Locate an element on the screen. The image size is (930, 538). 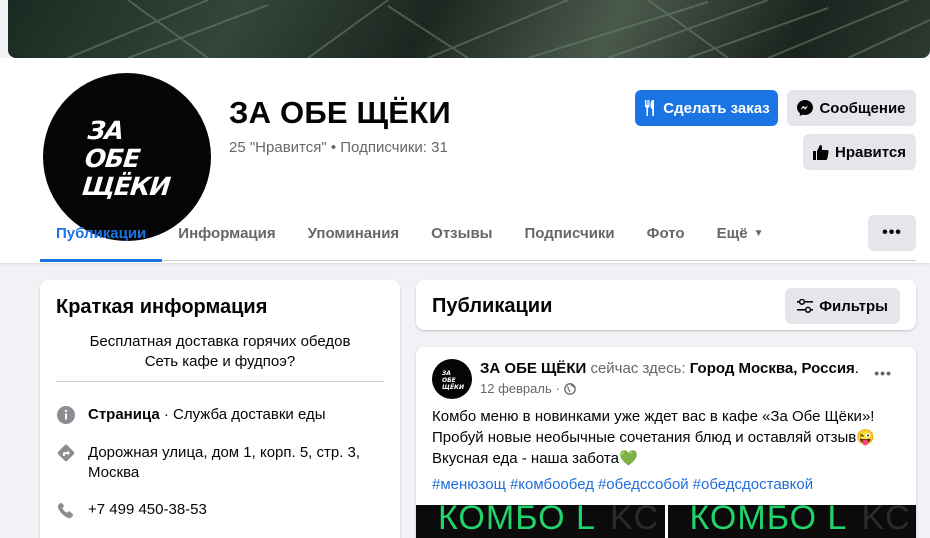
order-button-label: Сделать заказ is located at coordinates (716, 108).